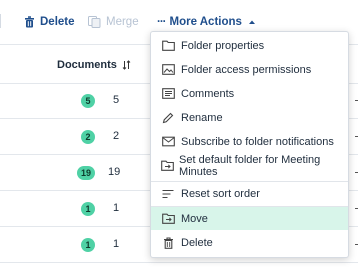 The width and height of the screenshot is (358, 267). What do you see at coordinates (122, 22) in the screenshot?
I see `merge-button-label: Merge` at bounding box center [122, 22].